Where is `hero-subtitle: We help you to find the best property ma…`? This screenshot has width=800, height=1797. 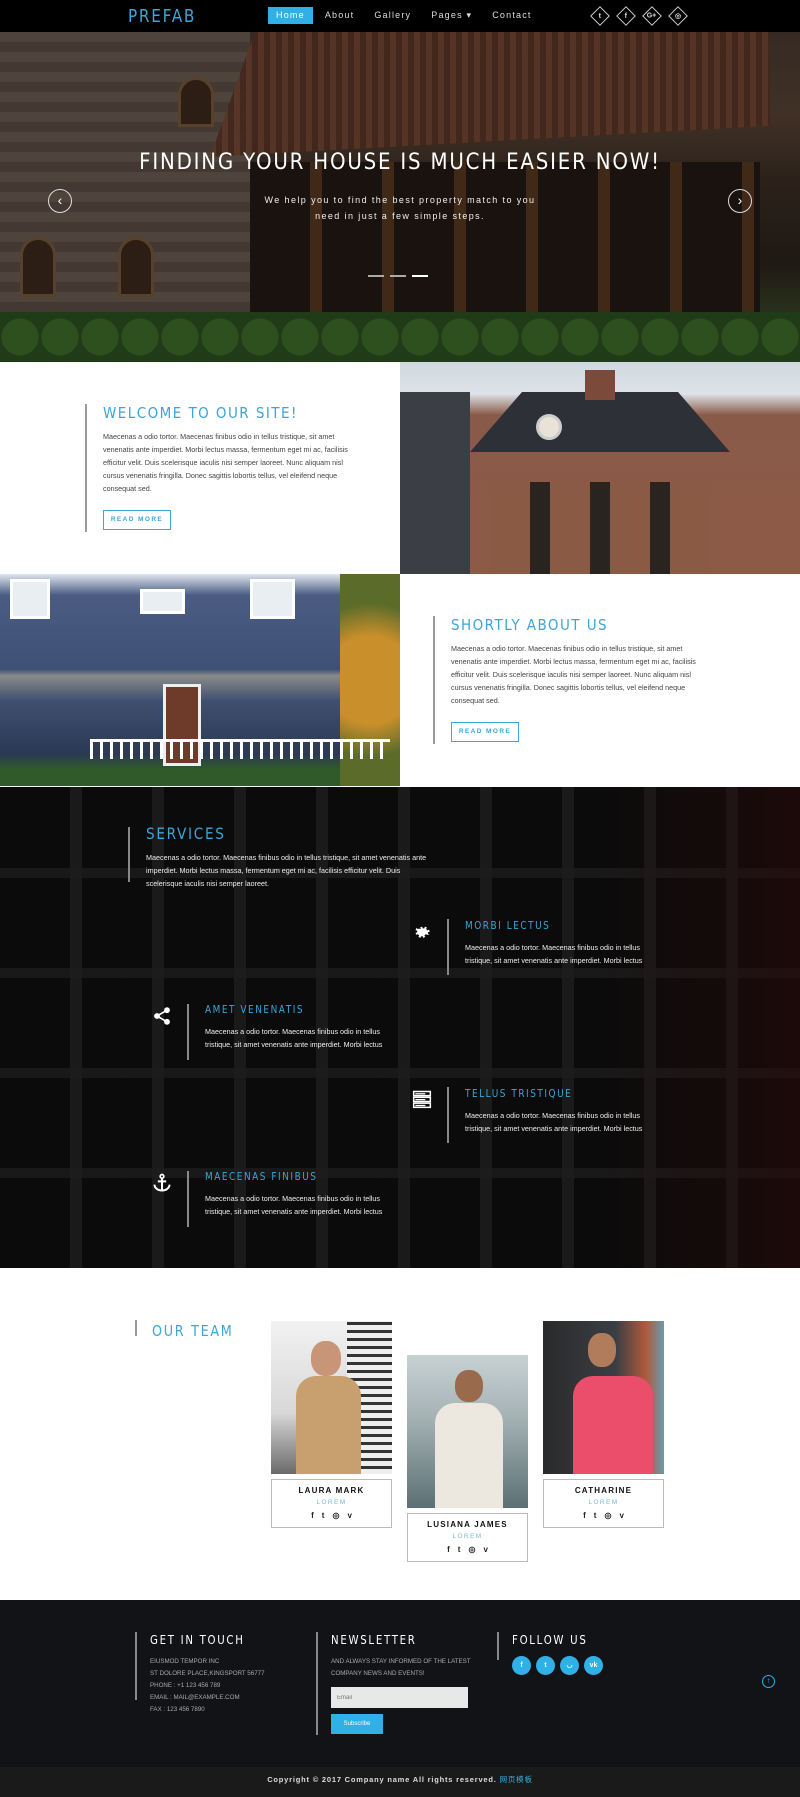 hero-subtitle: We help you to find the best property ma… is located at coordinates (400, 208).